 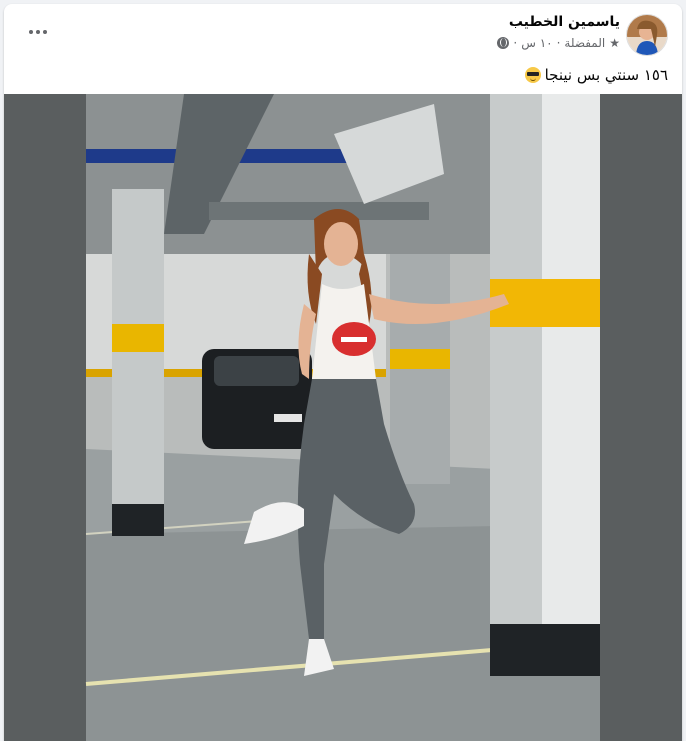 What do you see at coordinates (606, 75) in the screenshot?
I see `caption-text: ١٥٦ سنتي بس نينجا` at bounding box center [606, 75].